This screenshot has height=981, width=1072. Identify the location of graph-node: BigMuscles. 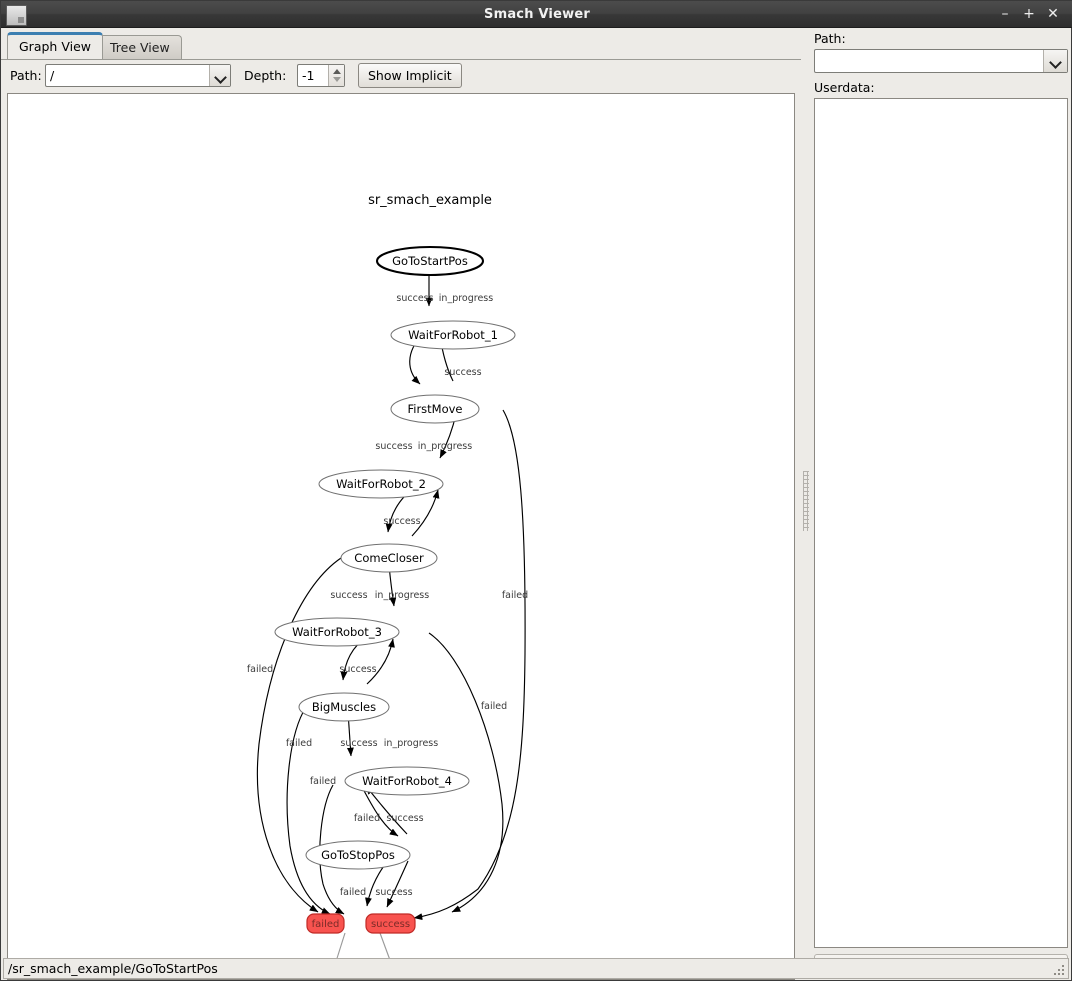
(344, 707).